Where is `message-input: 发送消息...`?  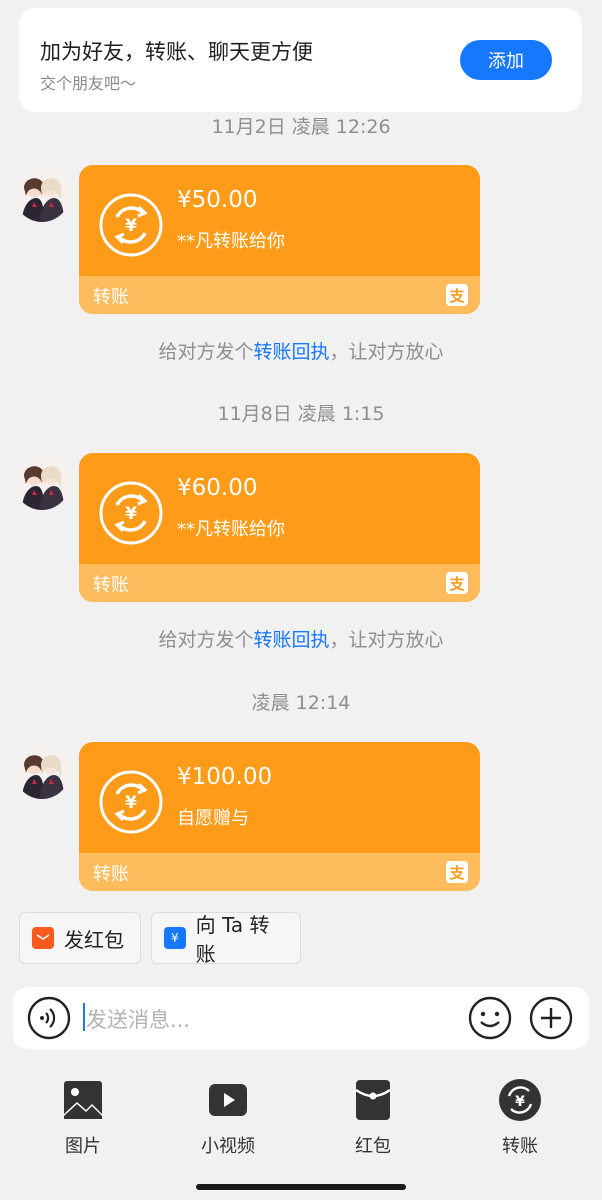 message-input: 发送消息... is located at coordinates (138, 1019).